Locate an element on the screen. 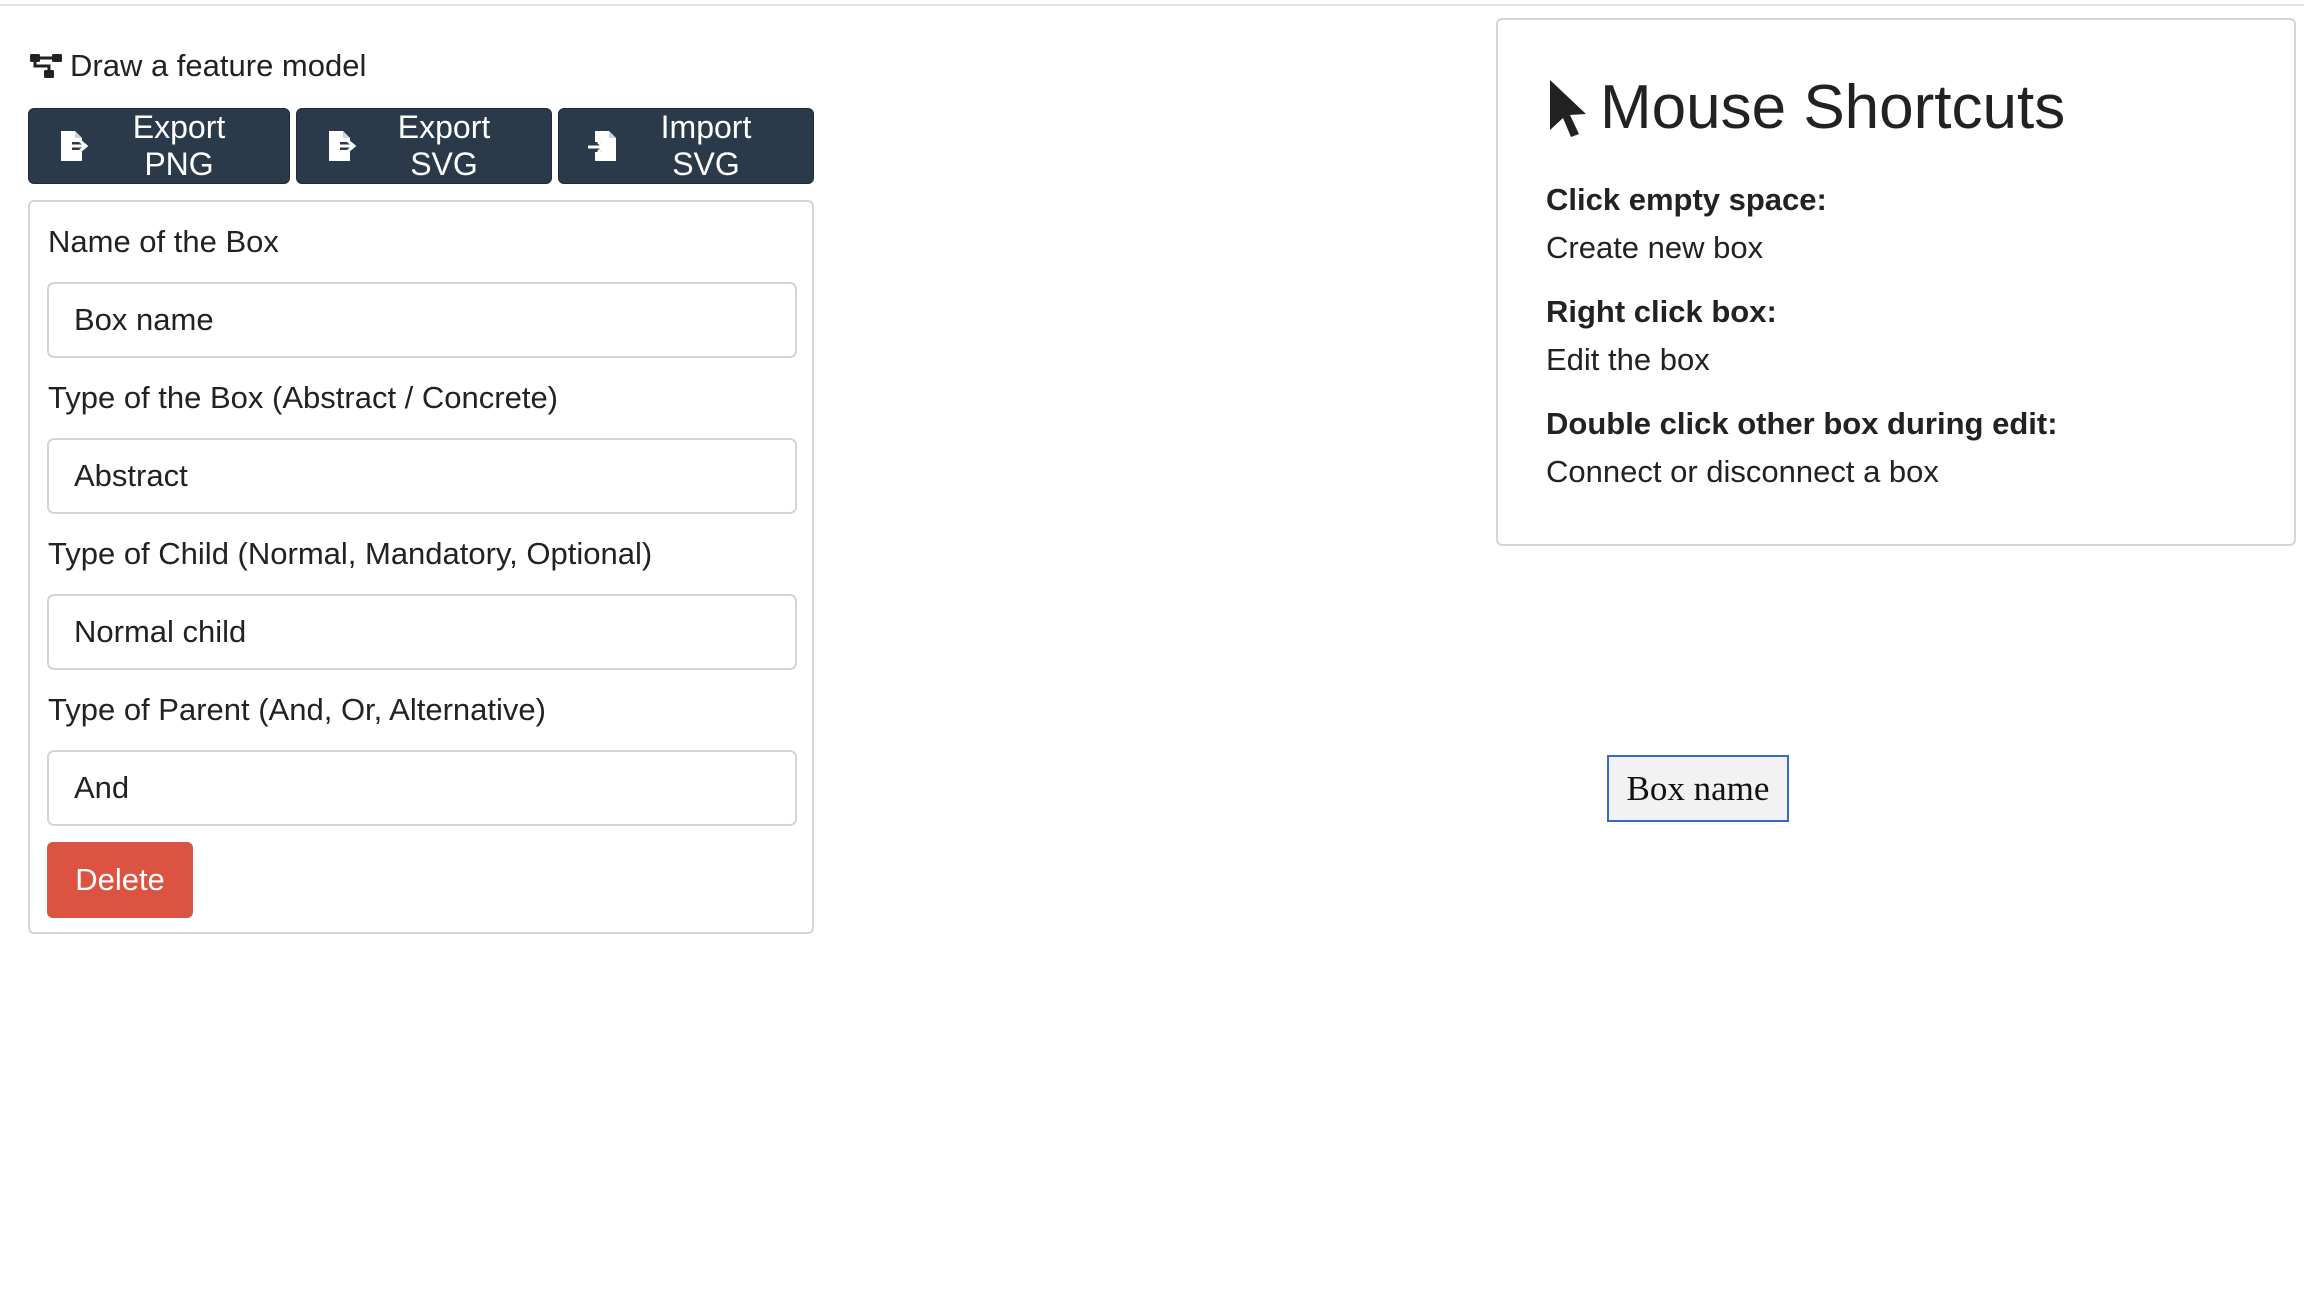 The image size is (2304, 1302). app-title-text: Draw a feature model is located at coordinates (218, 65).